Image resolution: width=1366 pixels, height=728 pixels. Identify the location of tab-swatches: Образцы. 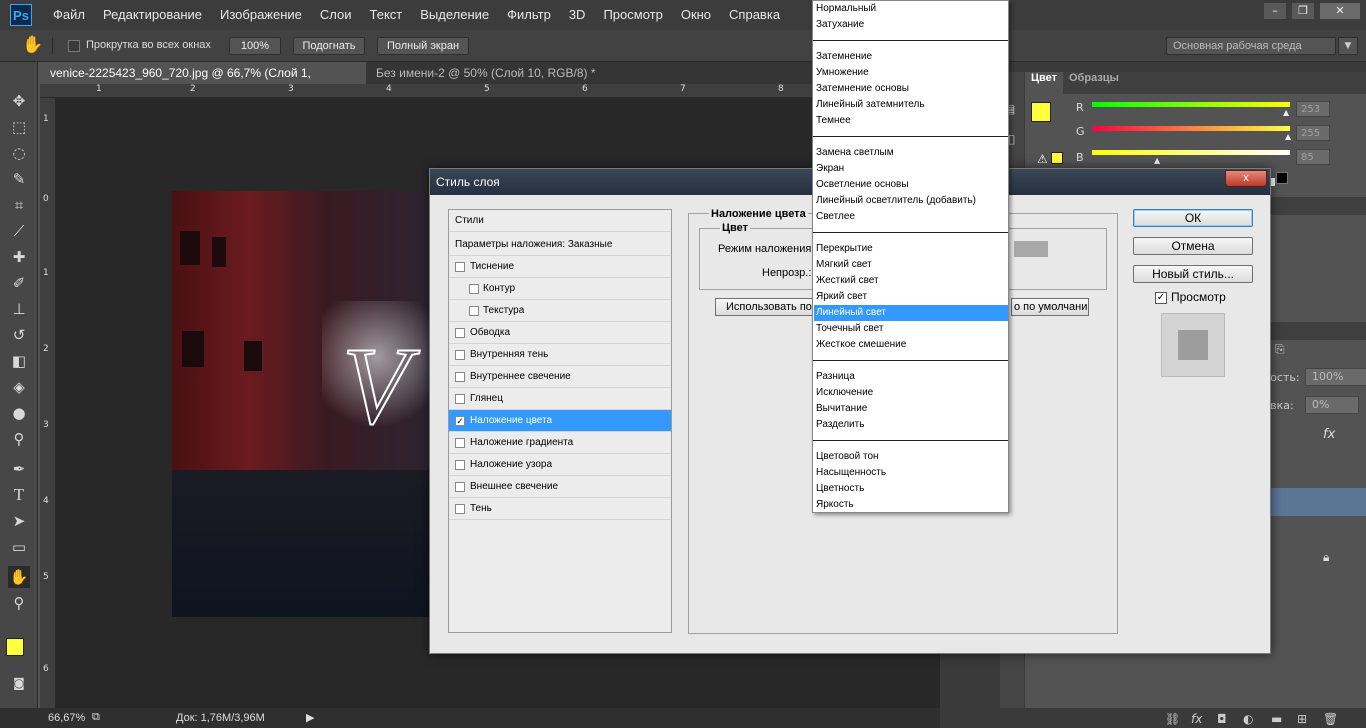
(1094, 83).